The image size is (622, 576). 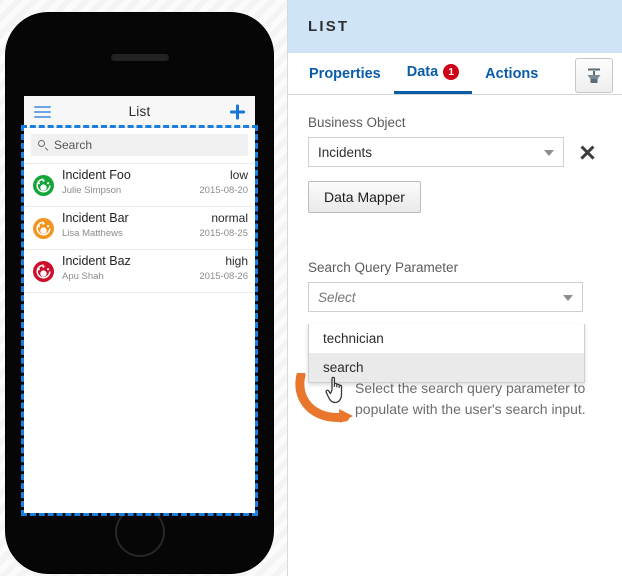 I want to click on tab-actions-label: Actions, so click(x=512, y=73).